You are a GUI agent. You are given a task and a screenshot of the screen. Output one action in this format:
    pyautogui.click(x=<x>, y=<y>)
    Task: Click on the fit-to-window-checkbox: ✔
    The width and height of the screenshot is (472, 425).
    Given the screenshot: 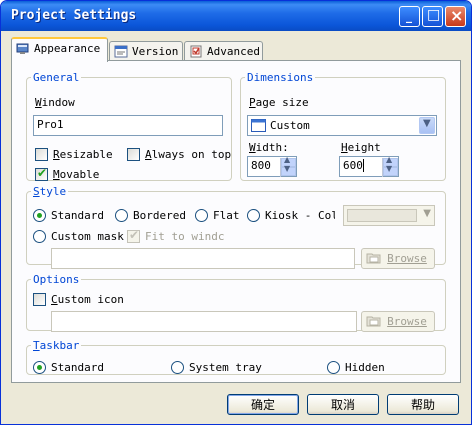 What is the action you would take?
    pyautogui.click(x=133, y=235)
    